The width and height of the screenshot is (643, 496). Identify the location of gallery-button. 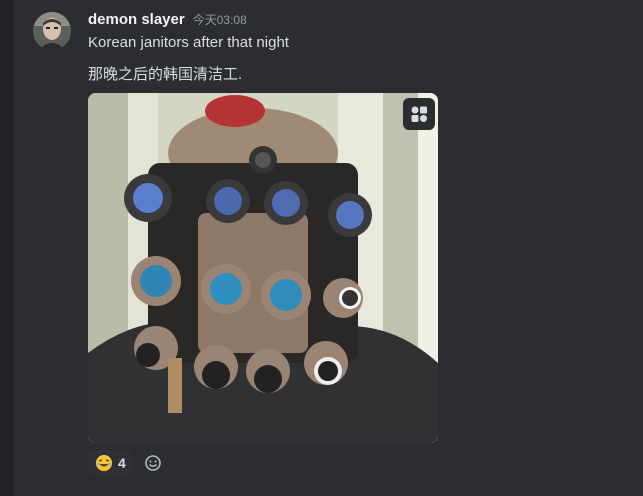
(419, 114).